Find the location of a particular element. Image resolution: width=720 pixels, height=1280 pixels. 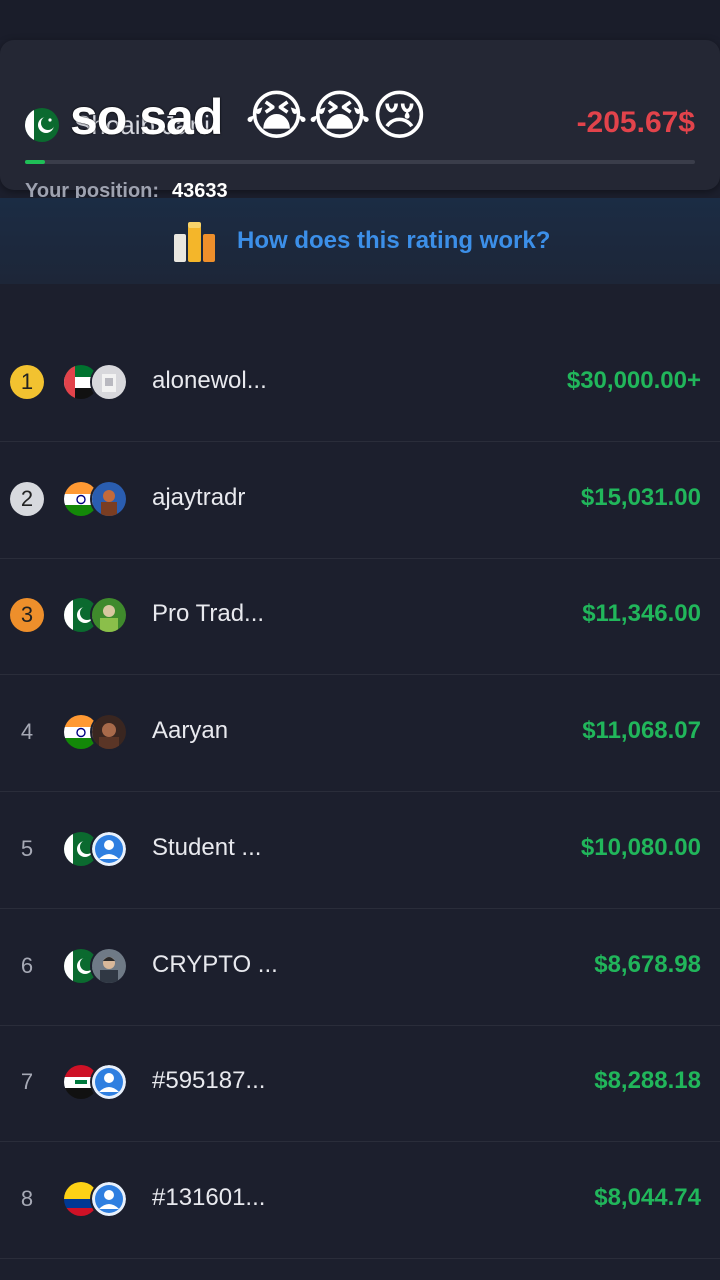

trader-profit: $15,031.00 is located at coordinates (640, 497).